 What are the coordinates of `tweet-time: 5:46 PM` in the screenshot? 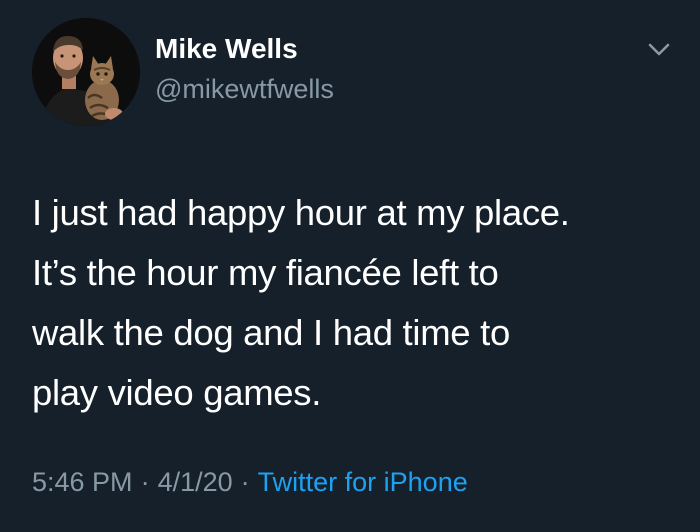 It's located at (82, 482).